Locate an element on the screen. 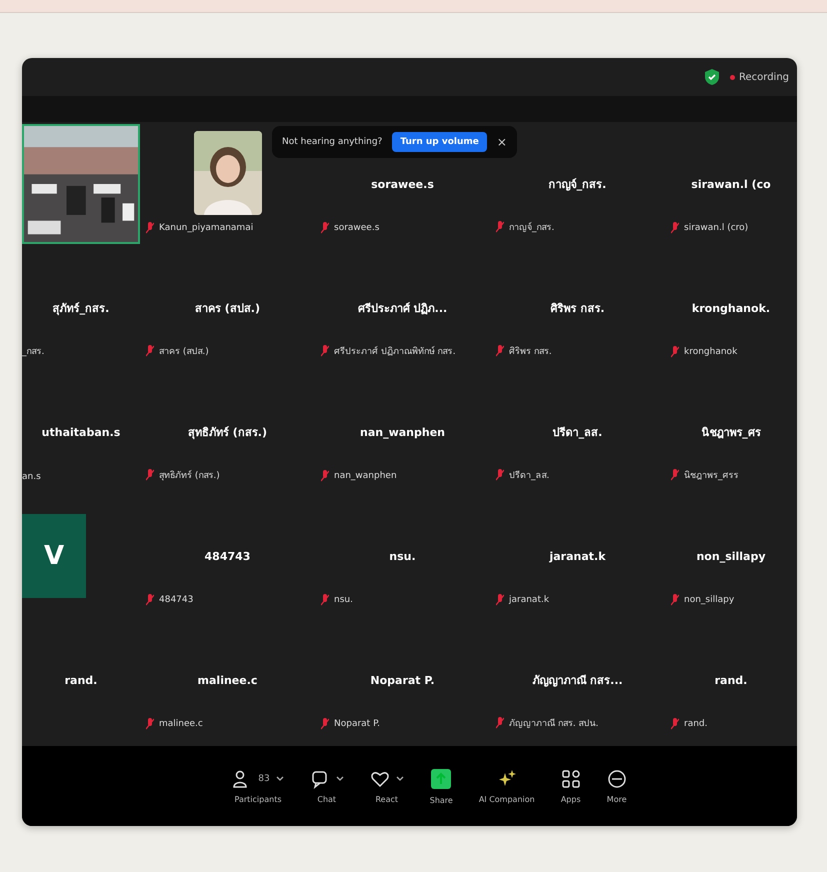 The height and width of the screenshot is (872, 827). recording-indicator: Recording is located at coordinates (759, 77).